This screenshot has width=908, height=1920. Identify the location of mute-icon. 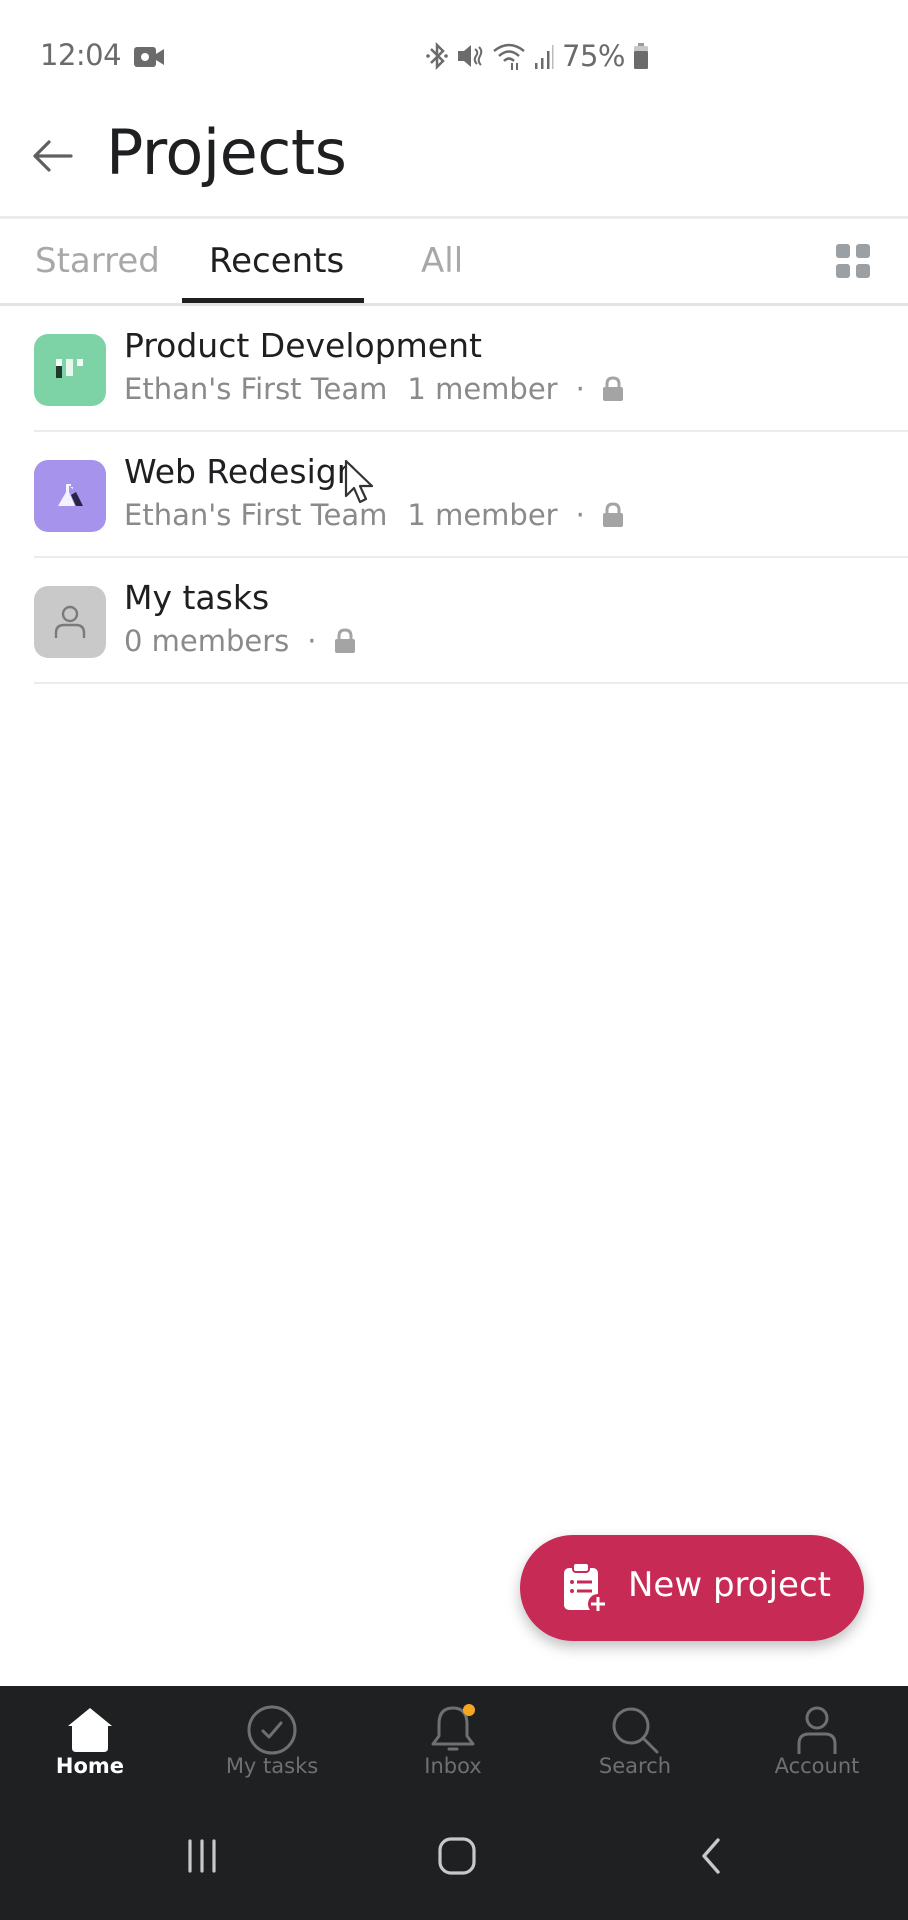
(470, 56).